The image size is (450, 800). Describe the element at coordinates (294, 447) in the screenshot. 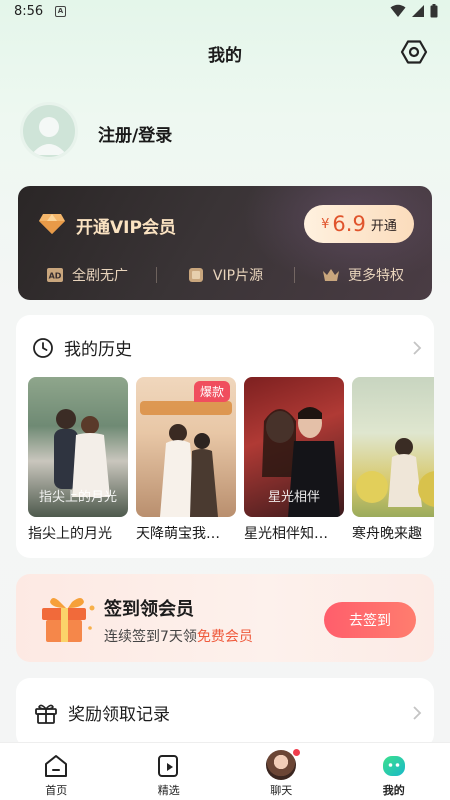

I see `poster-image: 星光相伴` at that location.